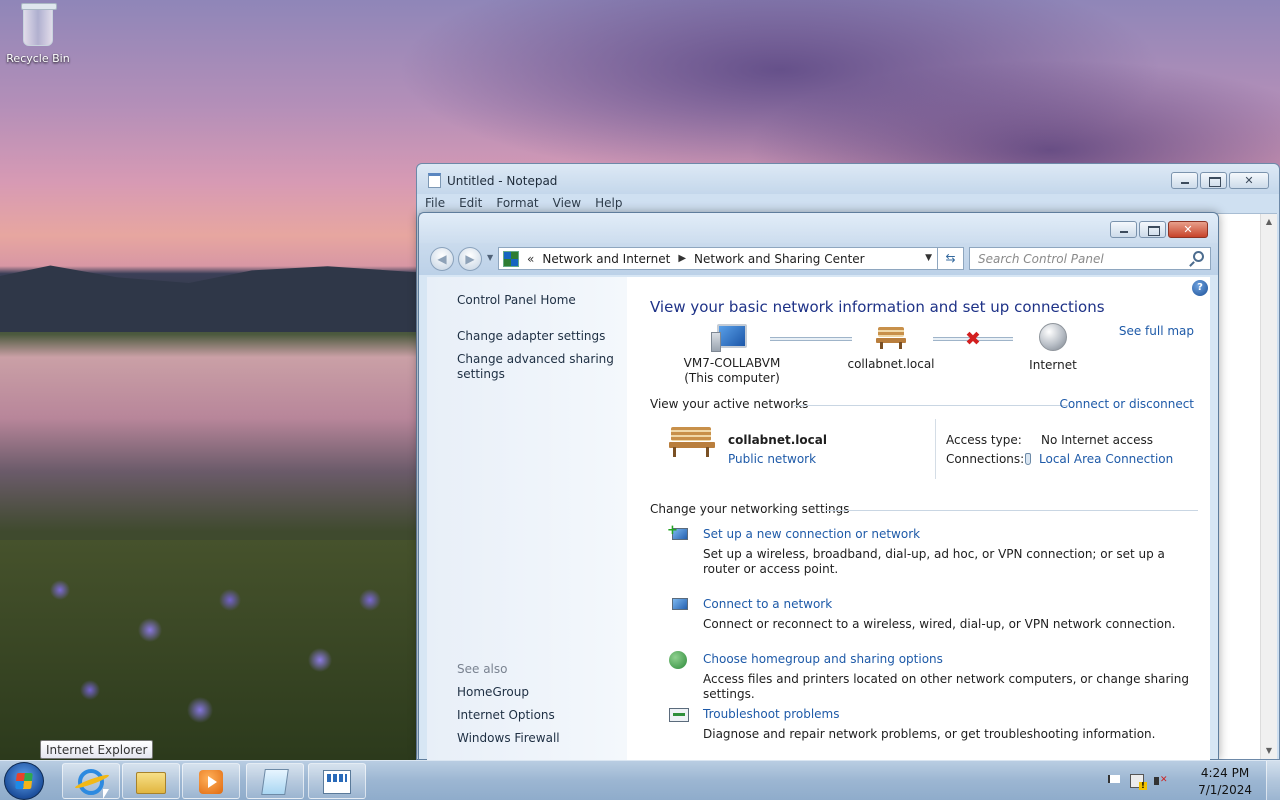 Image resolution: width=1280 pixels, height=800 pixels. I want to click on task-link: Troubleshoot problems, so click(771, 714).